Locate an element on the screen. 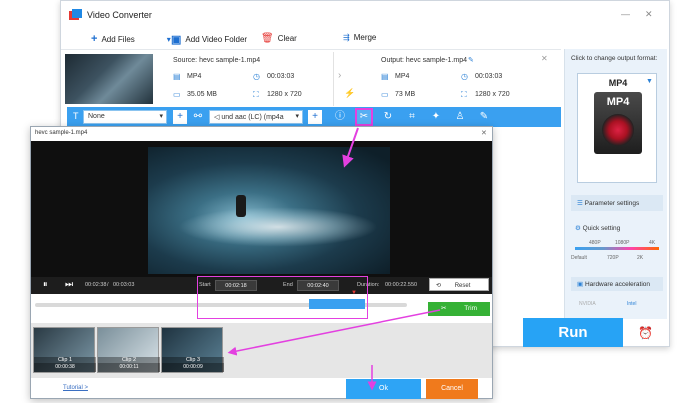  source-size: 35.05 MB is located at coordinates (202, 94).